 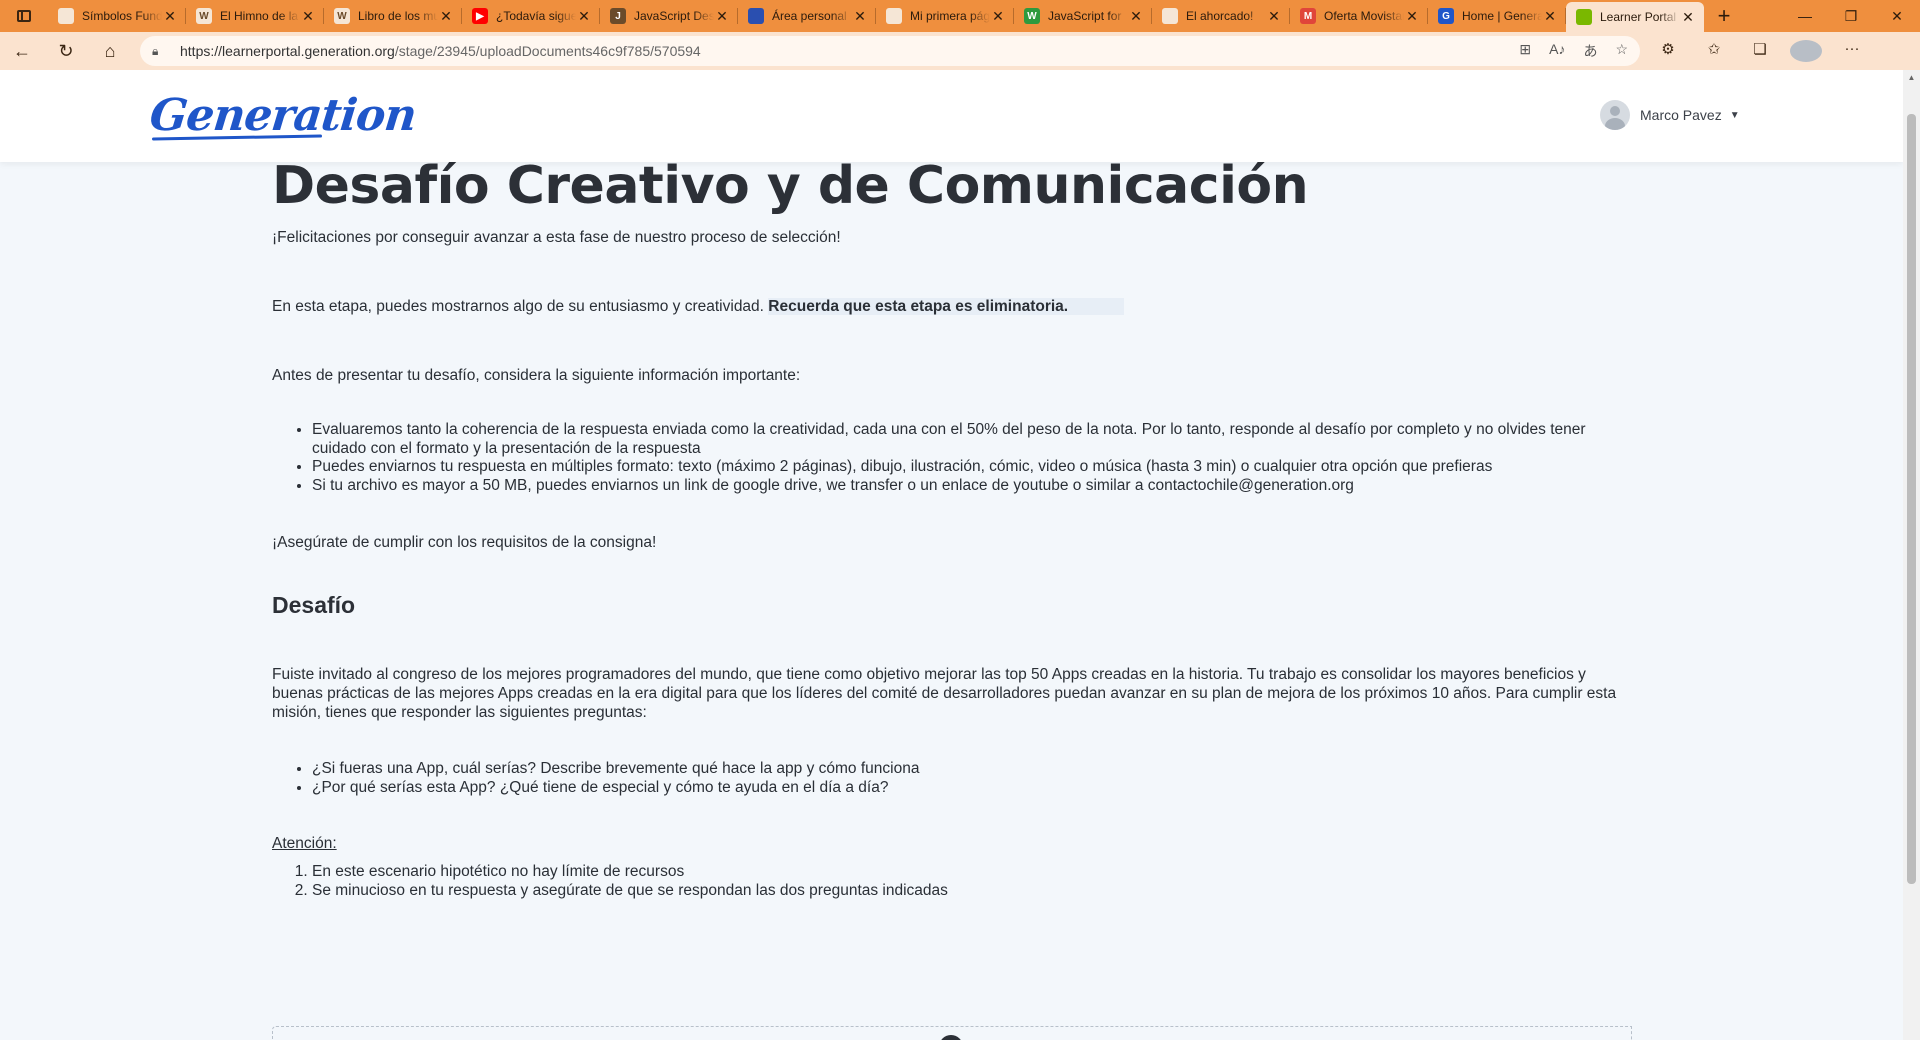 I want to click on browser-tab: M Oferta Movistar ✕, so click(x=1359, y=16).